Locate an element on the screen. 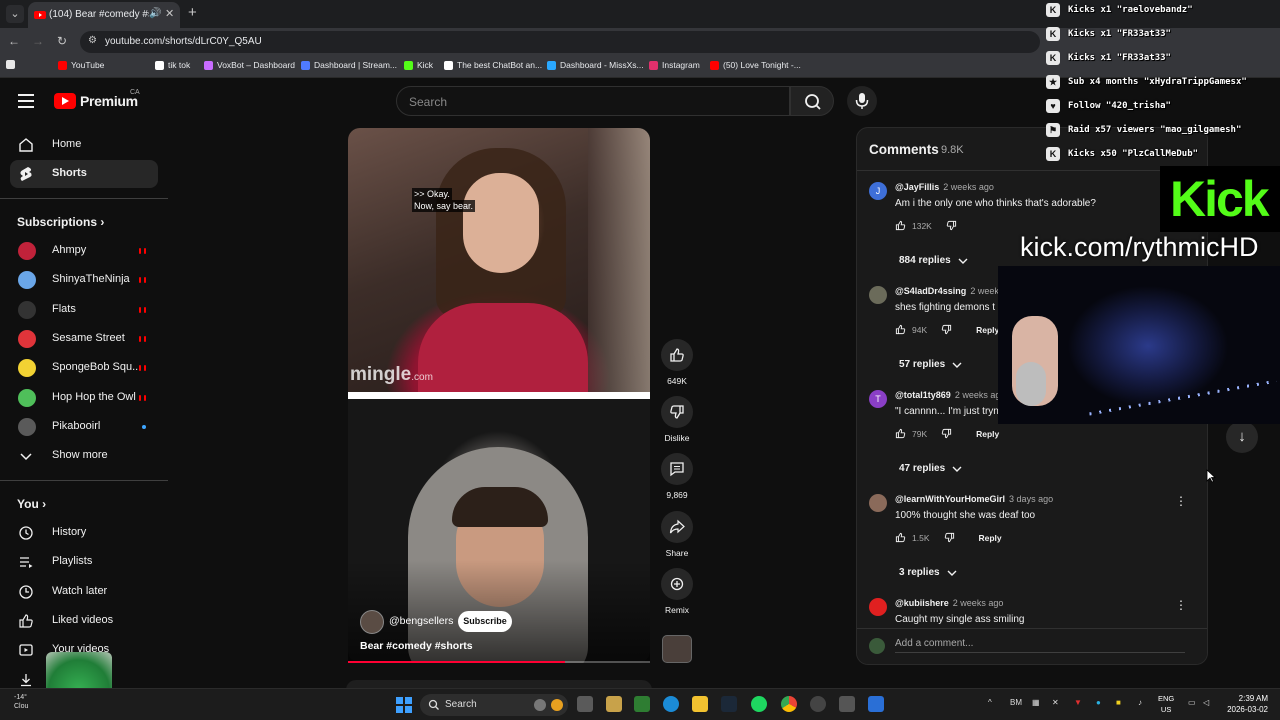 This screenshot has height=720, width=1280. address-bar: ⚙ youtube.com/shorts/dLrC0Y_Q5AU is located at coordinates (560, 42).